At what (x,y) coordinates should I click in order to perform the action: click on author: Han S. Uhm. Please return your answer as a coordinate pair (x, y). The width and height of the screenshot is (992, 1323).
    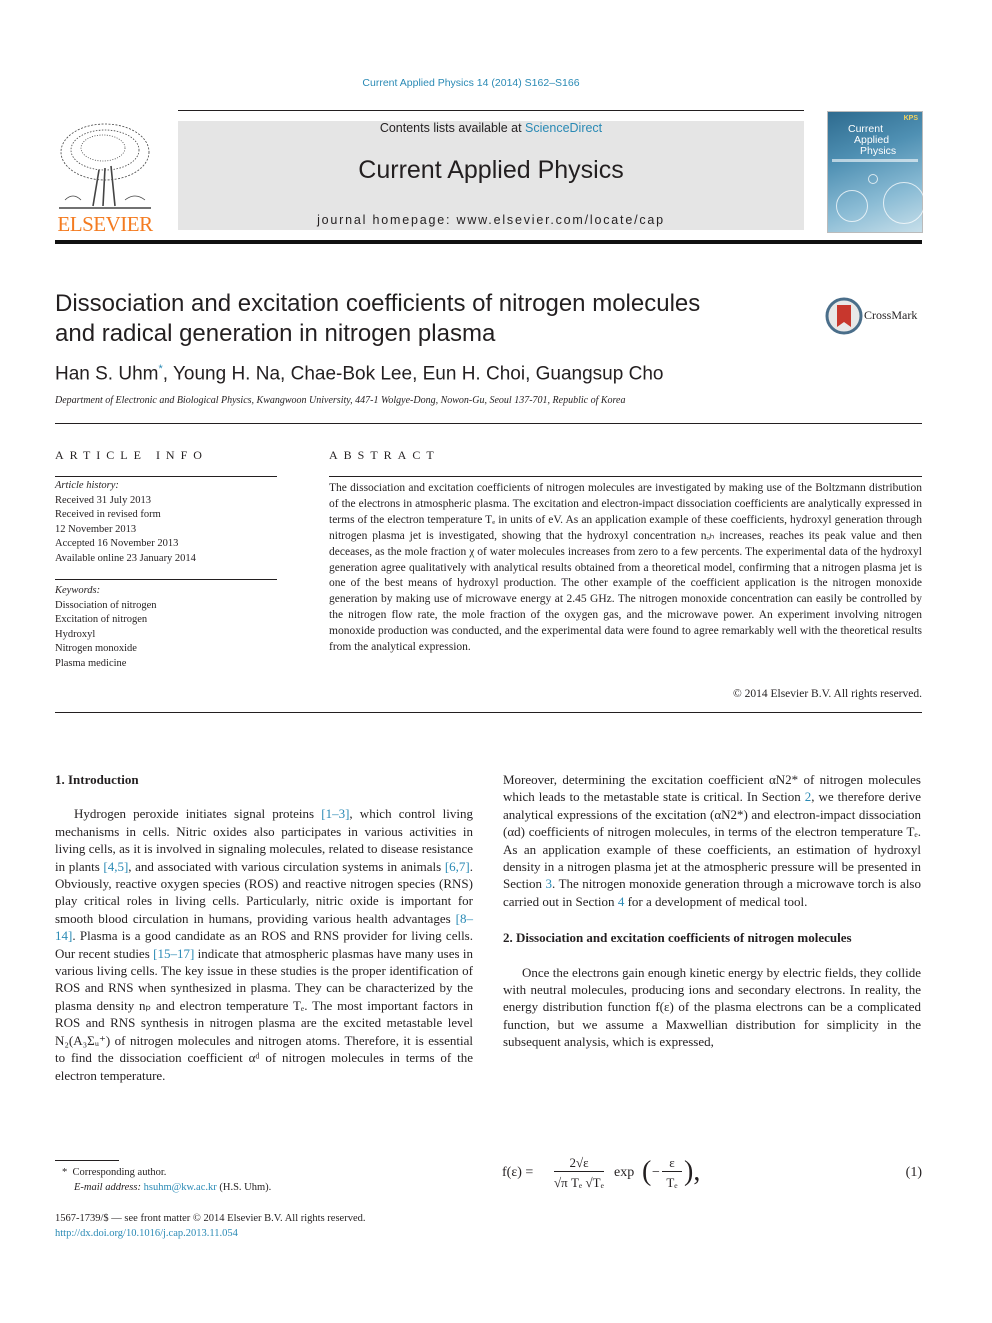
    Looking at the image, I should click on (106, 373).